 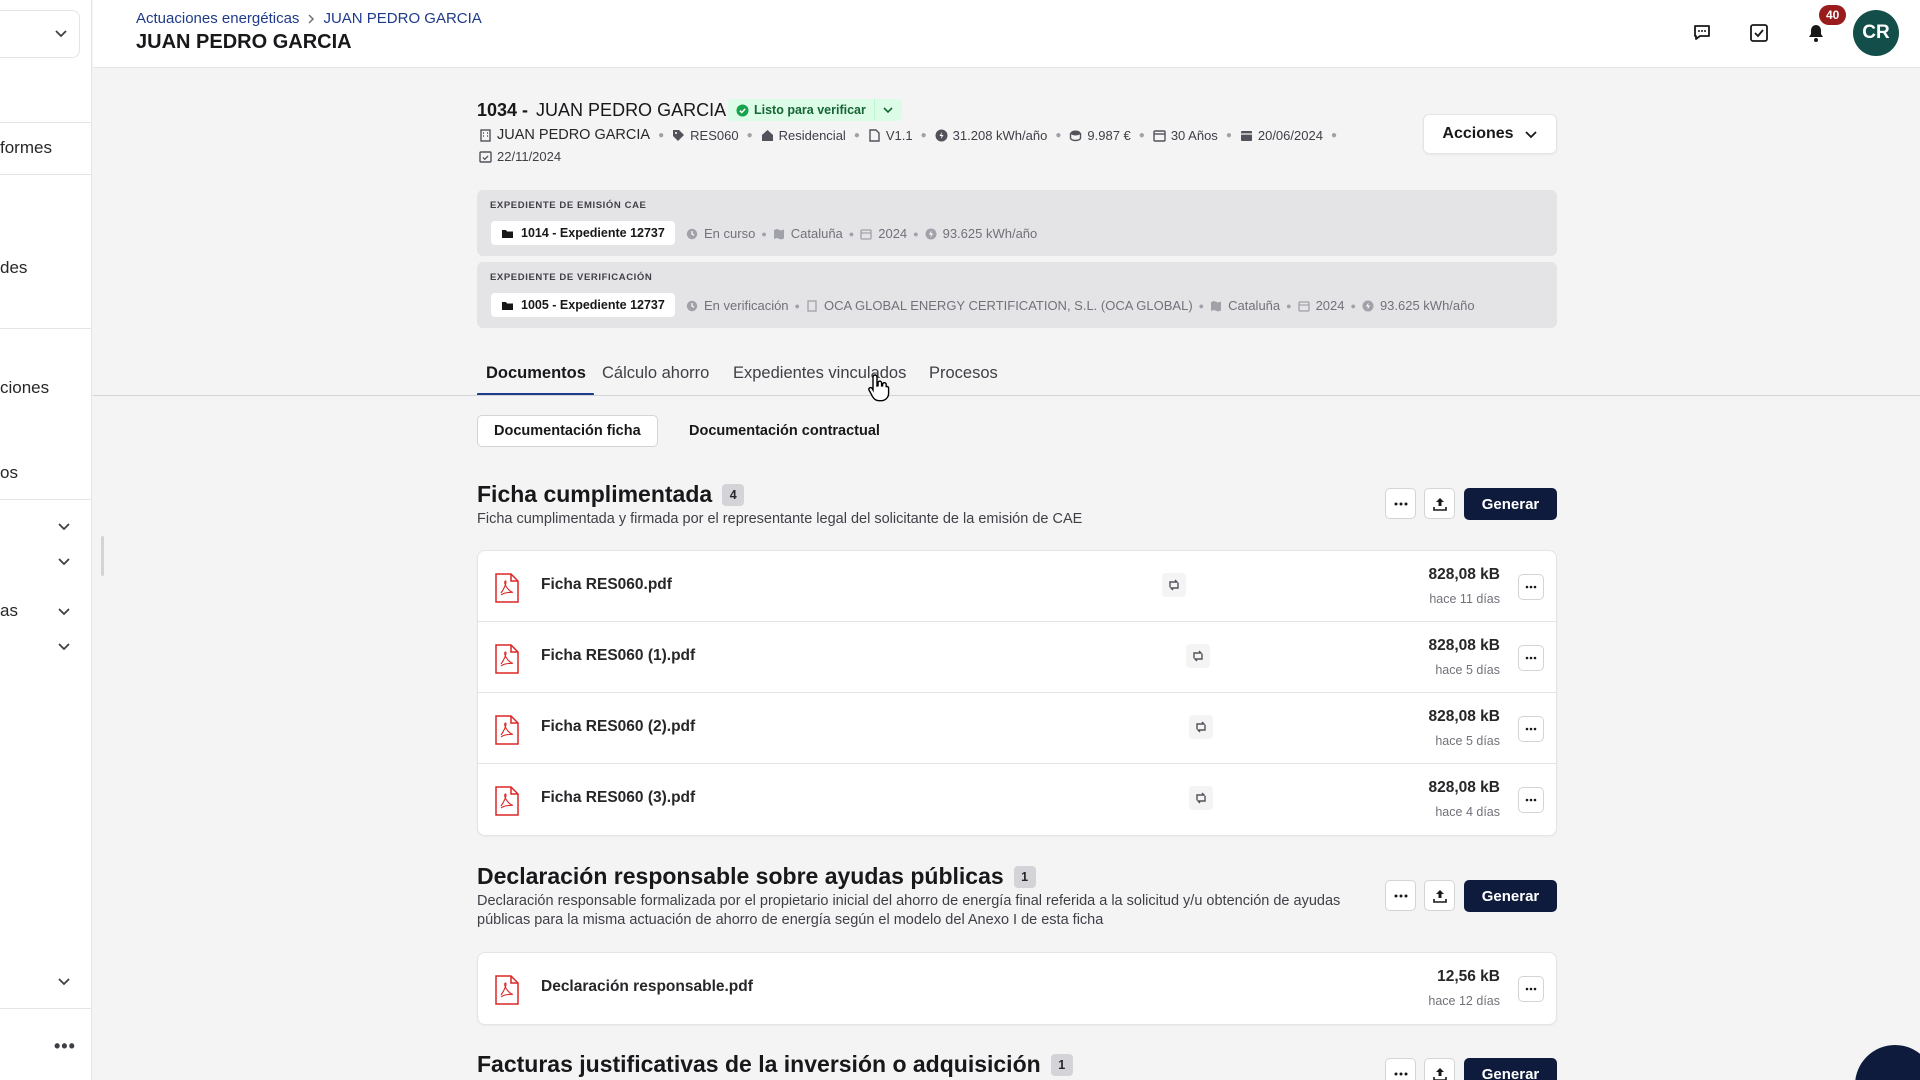 I want to click on meta-years: 30 Años, so click(x=1185, y=135).